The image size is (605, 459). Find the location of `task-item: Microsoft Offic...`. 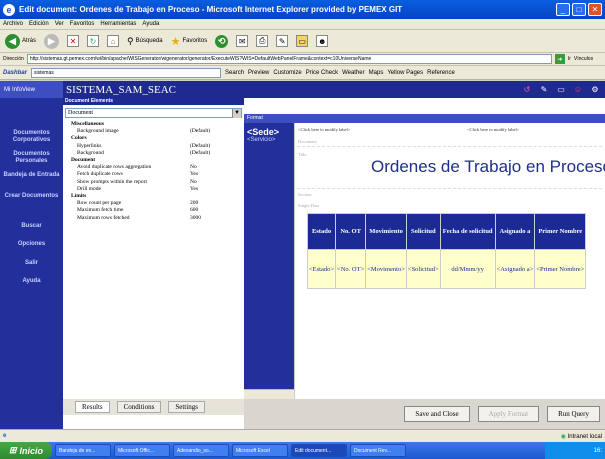

task-item: Microsoft Offic... is located at coordinates (142, 450).